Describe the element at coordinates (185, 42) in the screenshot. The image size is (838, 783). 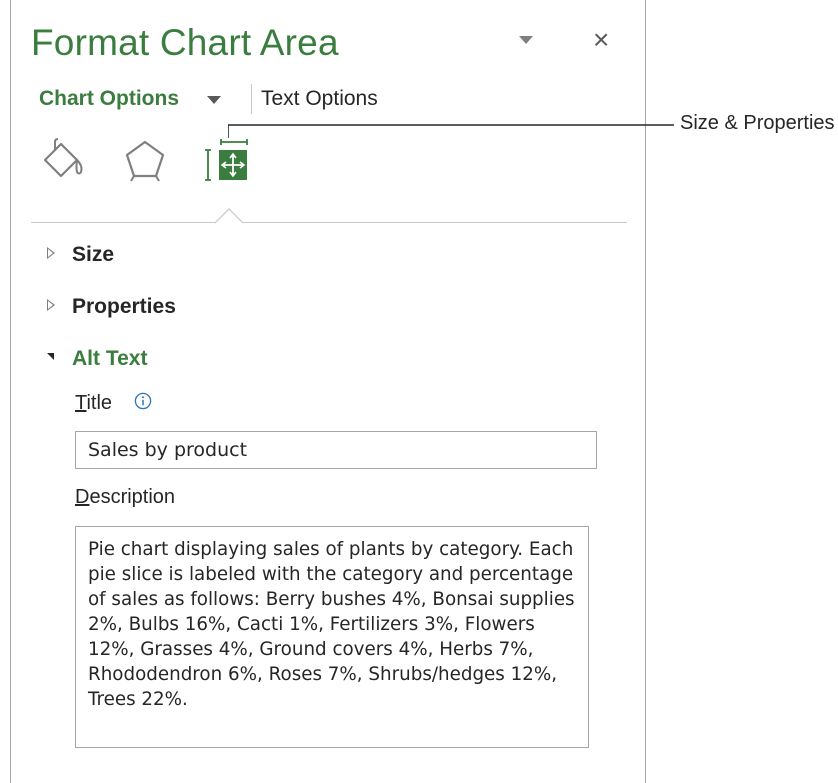
I see `pane-title: Format Chart Area` at that location.